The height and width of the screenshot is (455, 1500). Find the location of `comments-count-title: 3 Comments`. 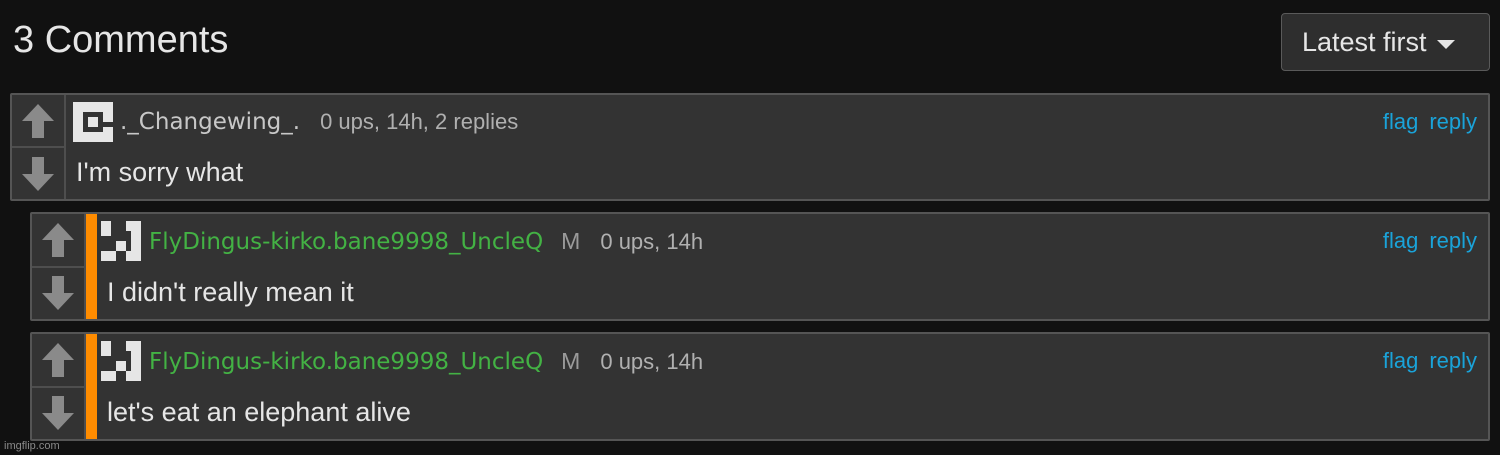

comments-count-title: 3 Comments is located at coordinates (121, 40).